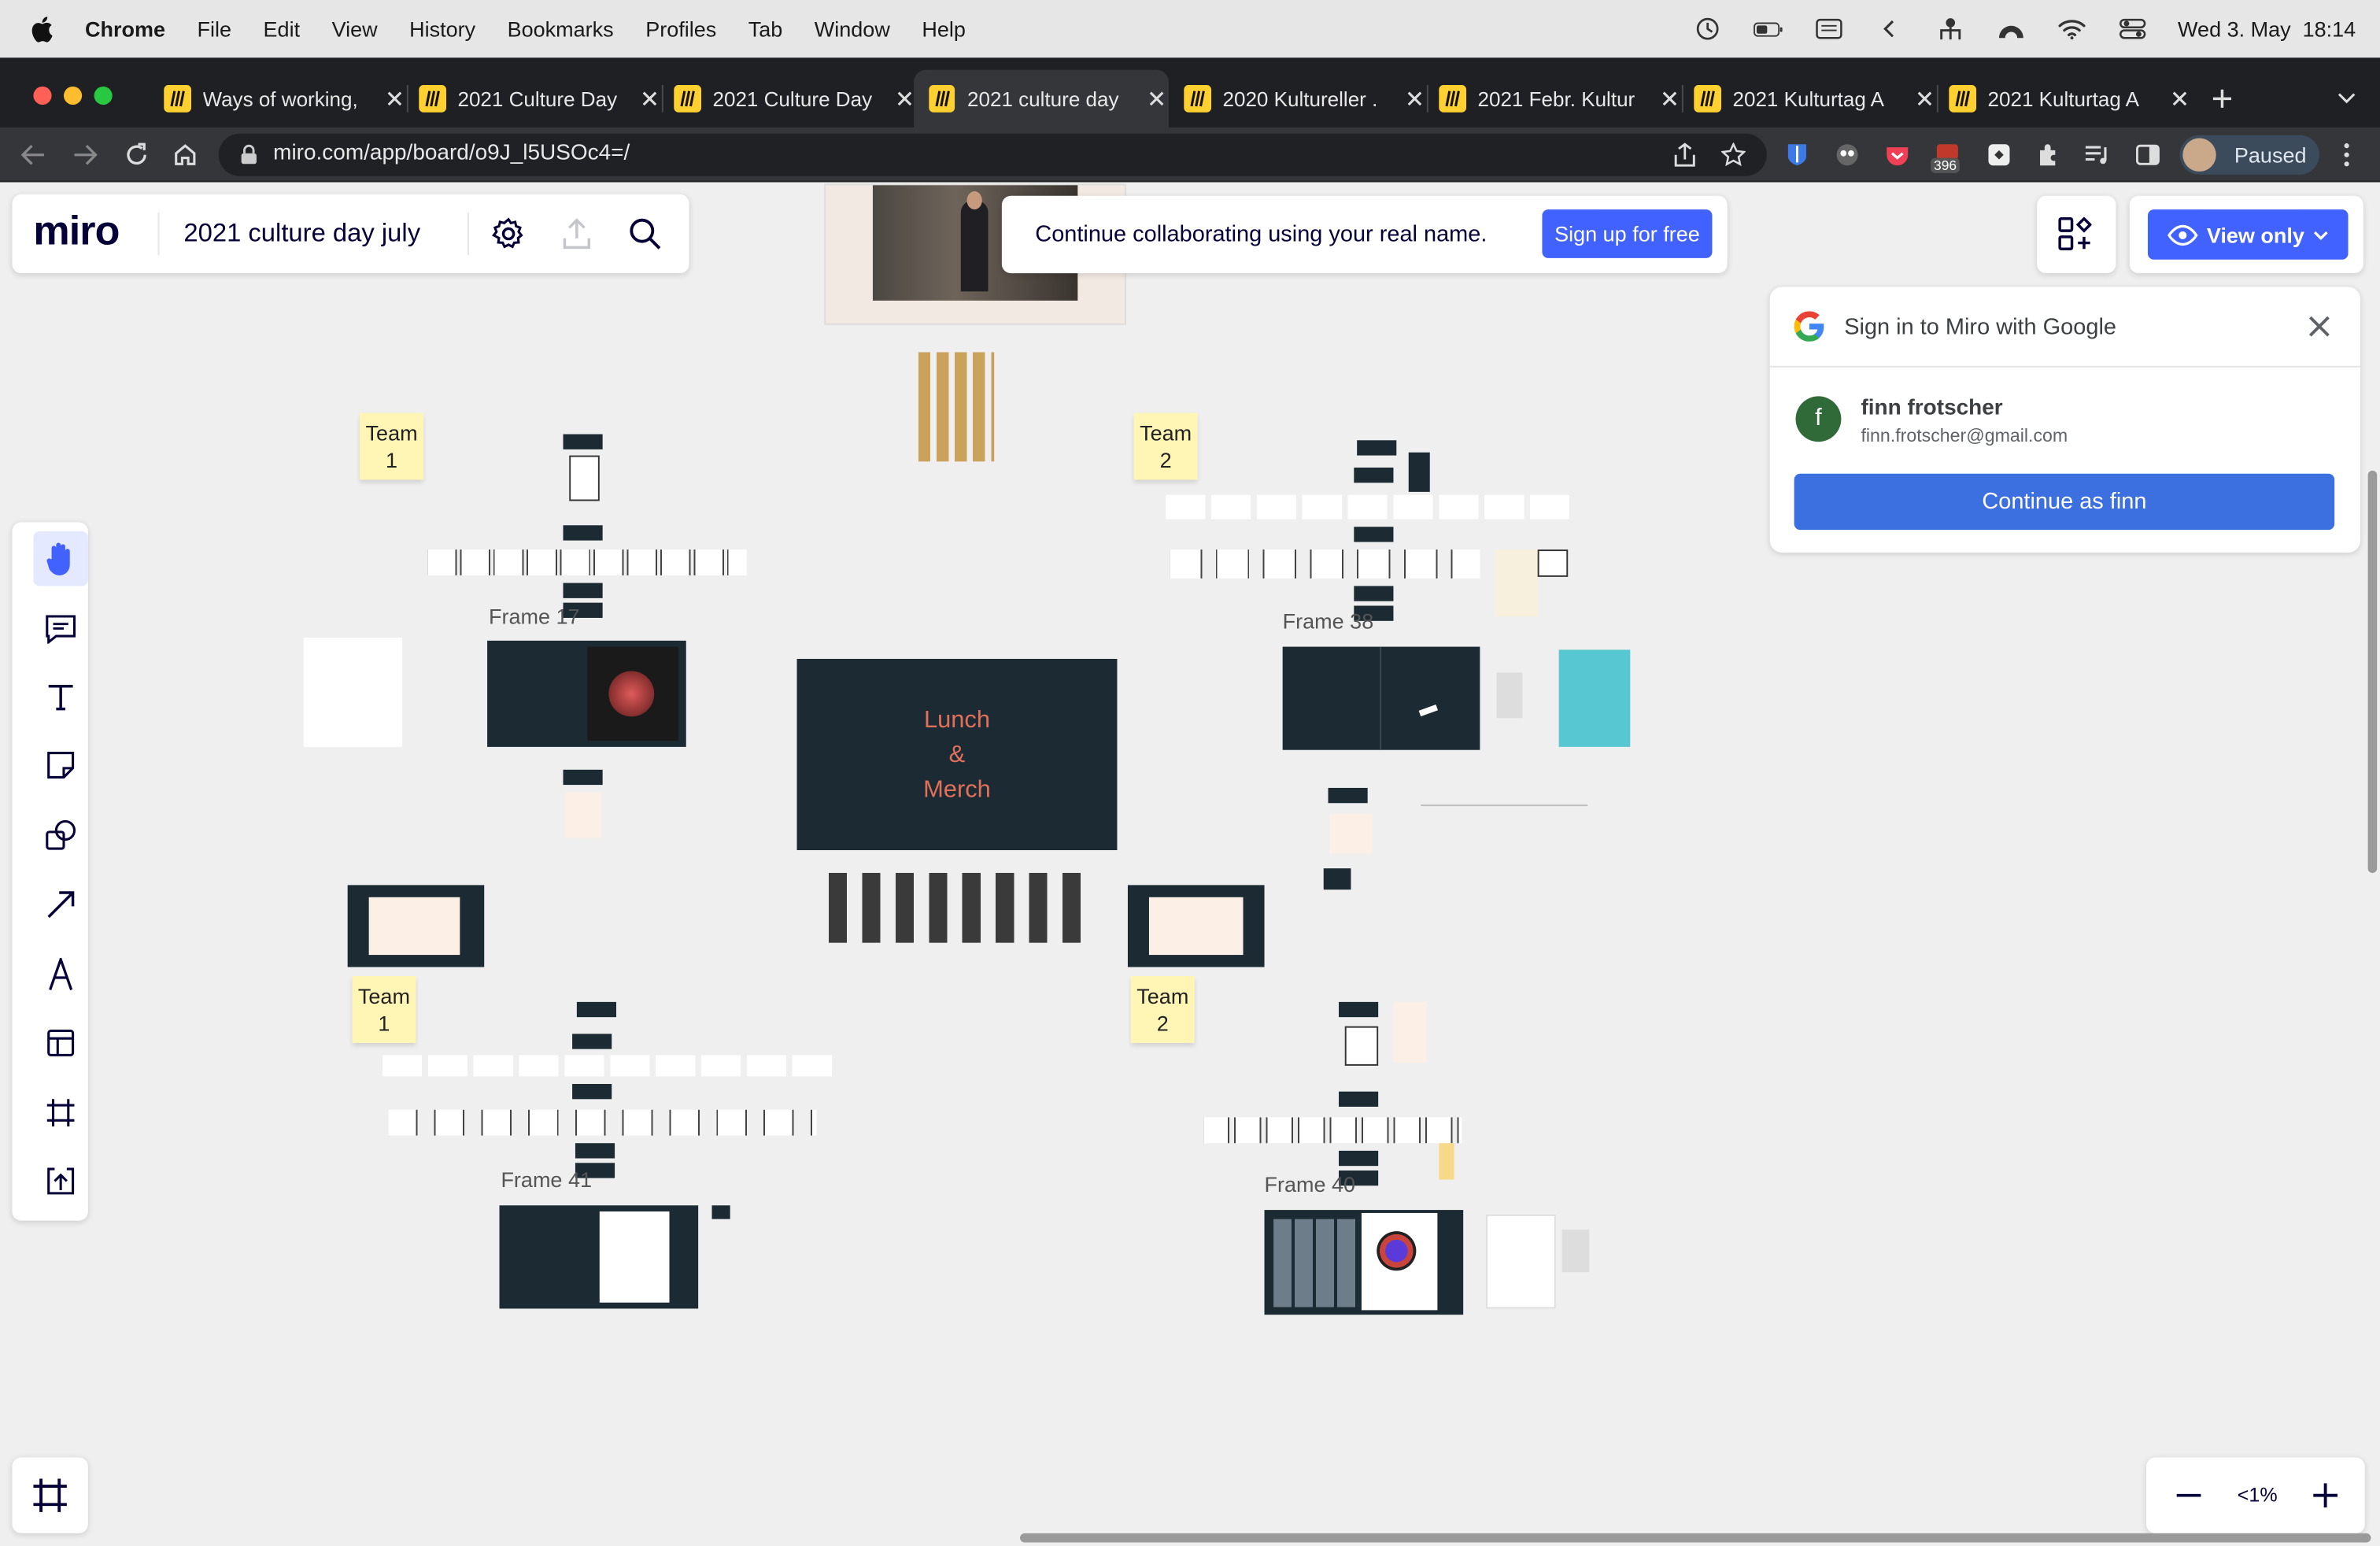  Describe the element at coordinates (2148, 154) in the screenshot. I see `side-panel-icon` at that location.